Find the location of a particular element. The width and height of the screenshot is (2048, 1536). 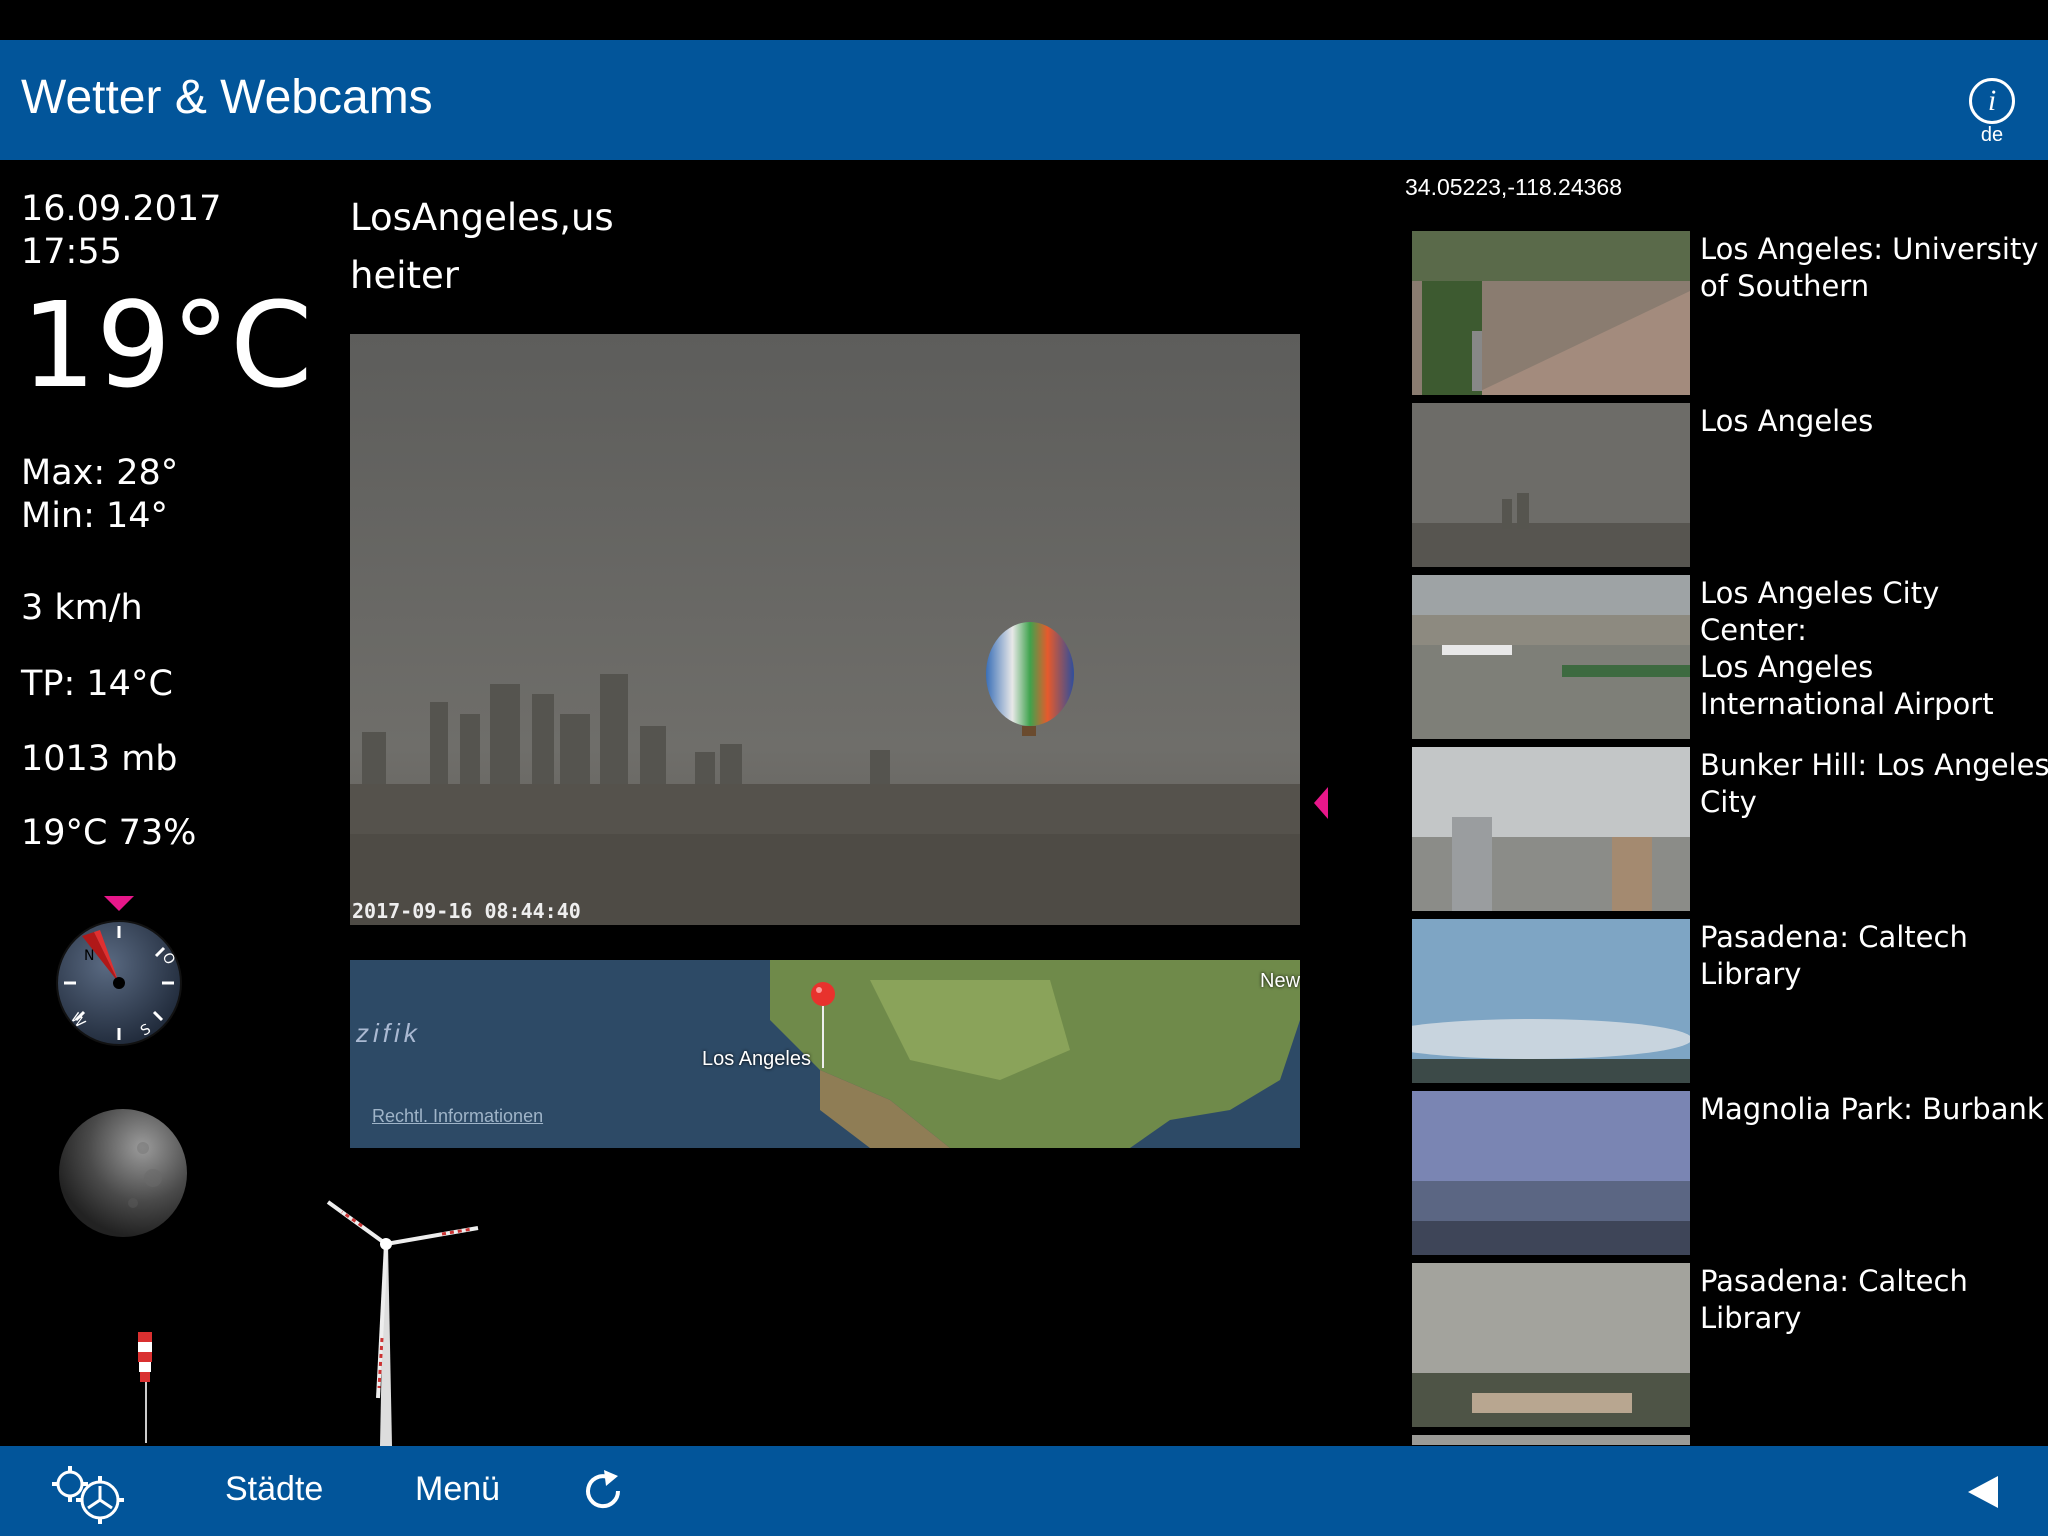

list-item: Los Angeles: University of Southern is located at coordinates (1730, 313).